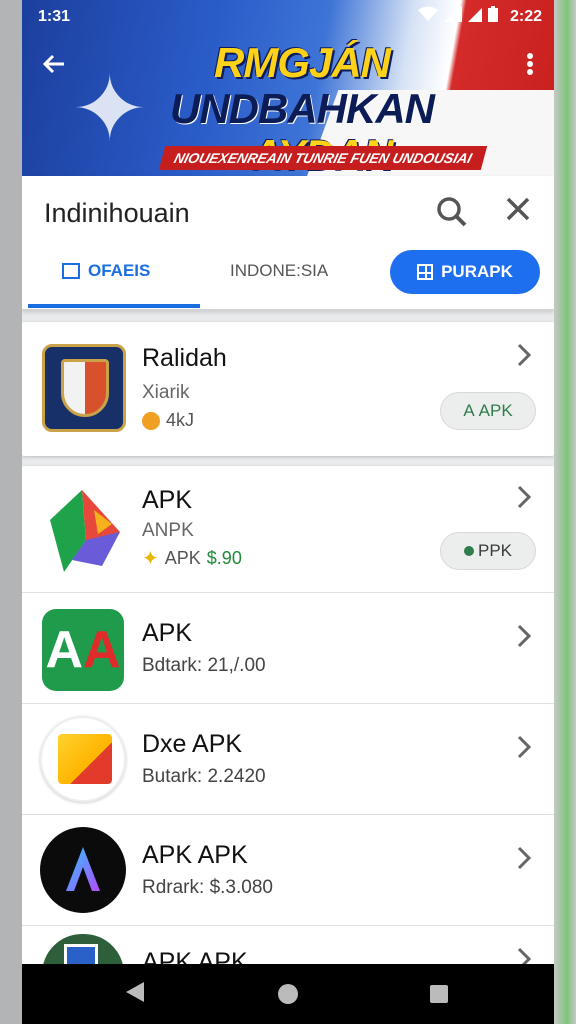 The image size is (576, 1024). Describe the element at coordinates (468, 551) in the screenshot. I see `dot-icon` at that location.